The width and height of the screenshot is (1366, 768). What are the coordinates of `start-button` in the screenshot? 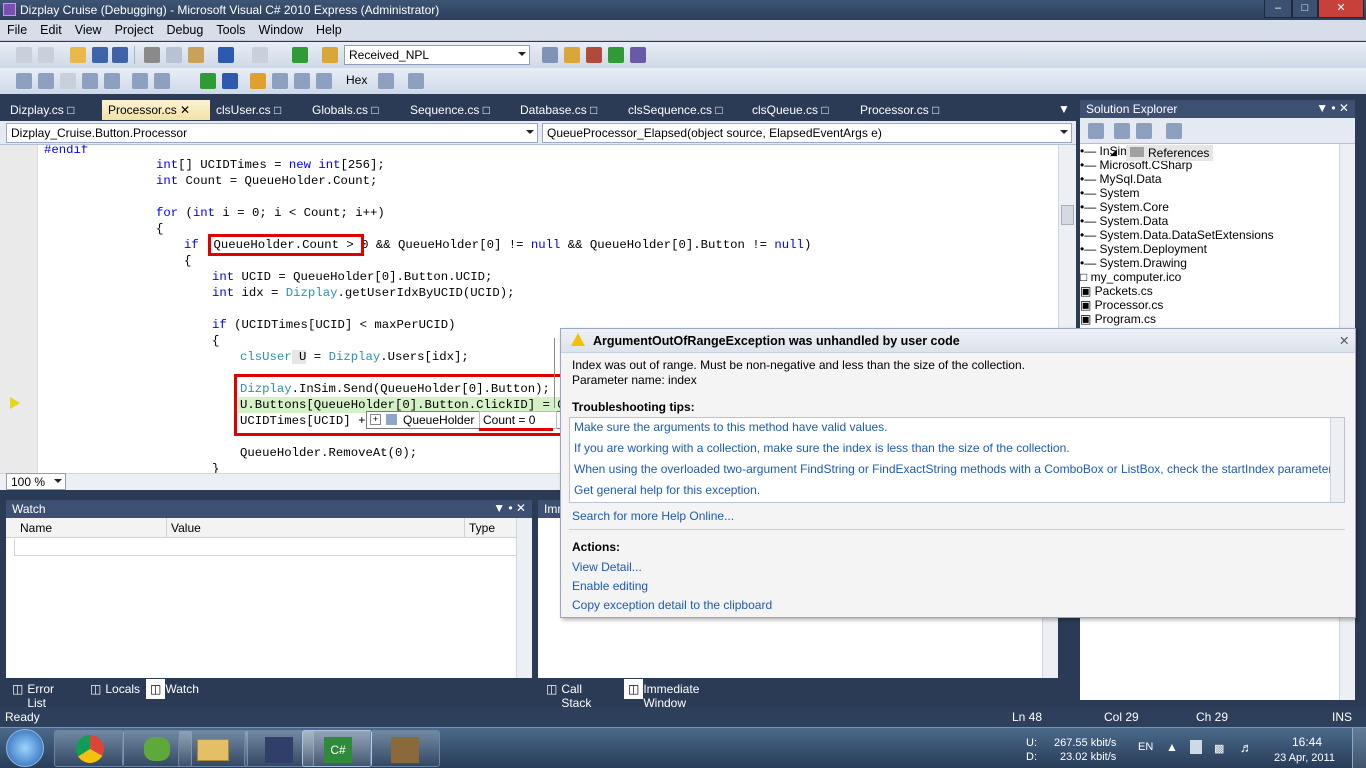 It's located at (25, 748).